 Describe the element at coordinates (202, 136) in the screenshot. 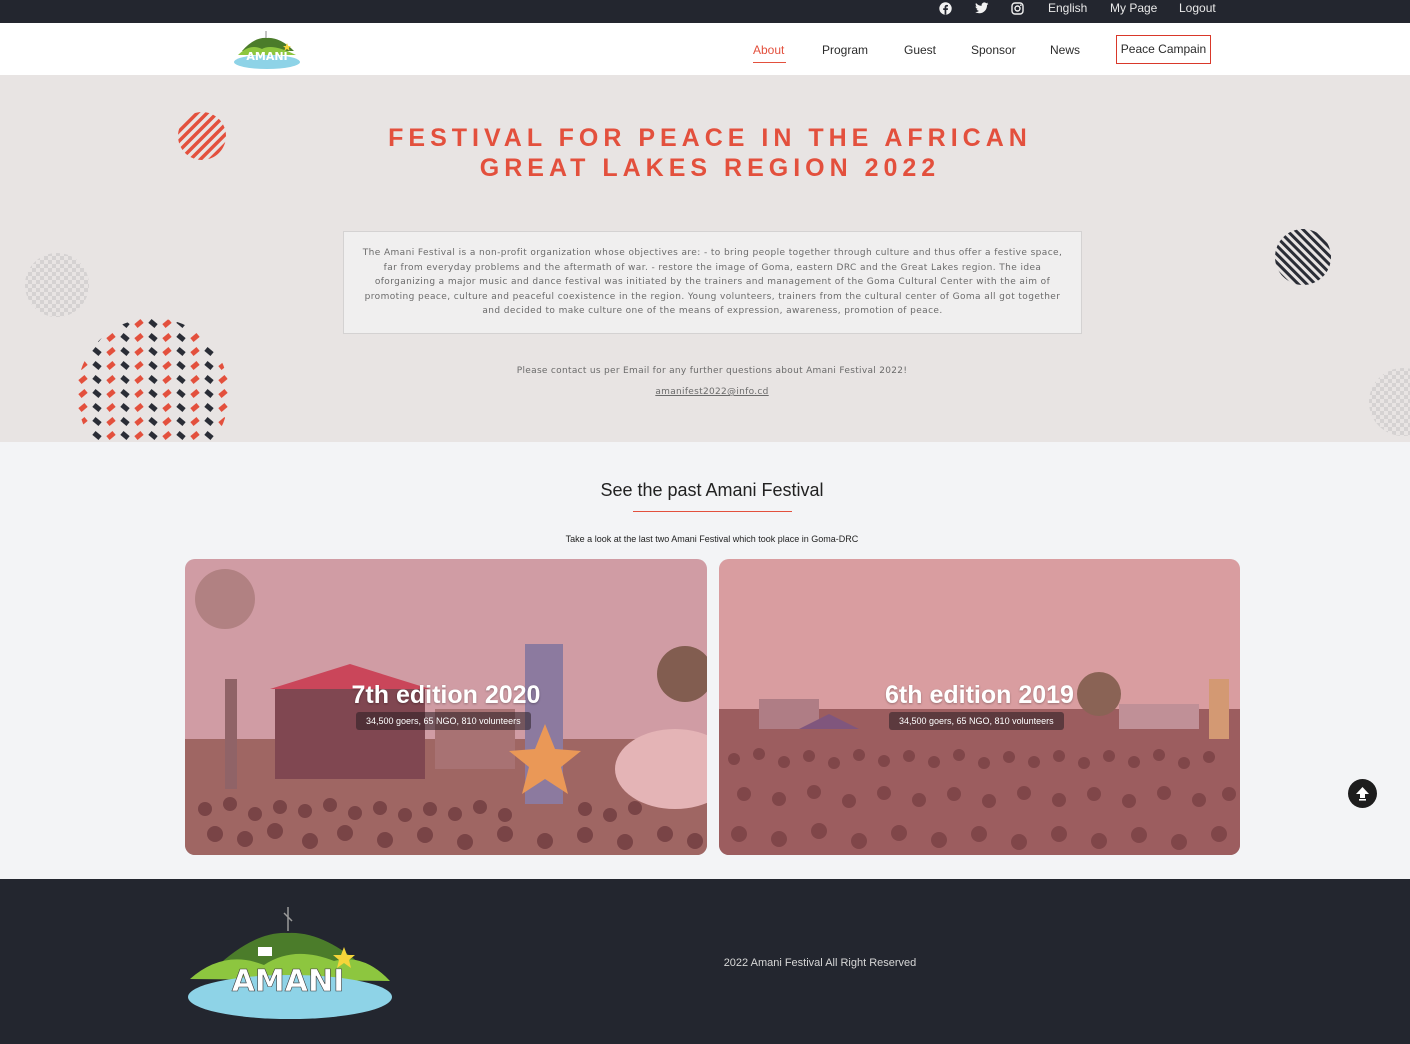

I see `decor-striped-circle-red` at that location.